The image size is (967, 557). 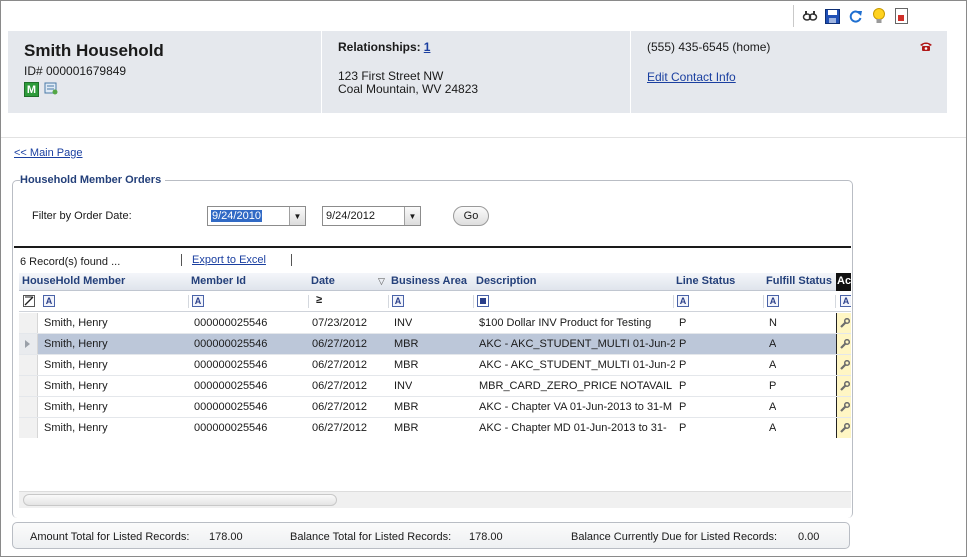 I want to click on scrollbar-thumb, so click(x=180, y=500).